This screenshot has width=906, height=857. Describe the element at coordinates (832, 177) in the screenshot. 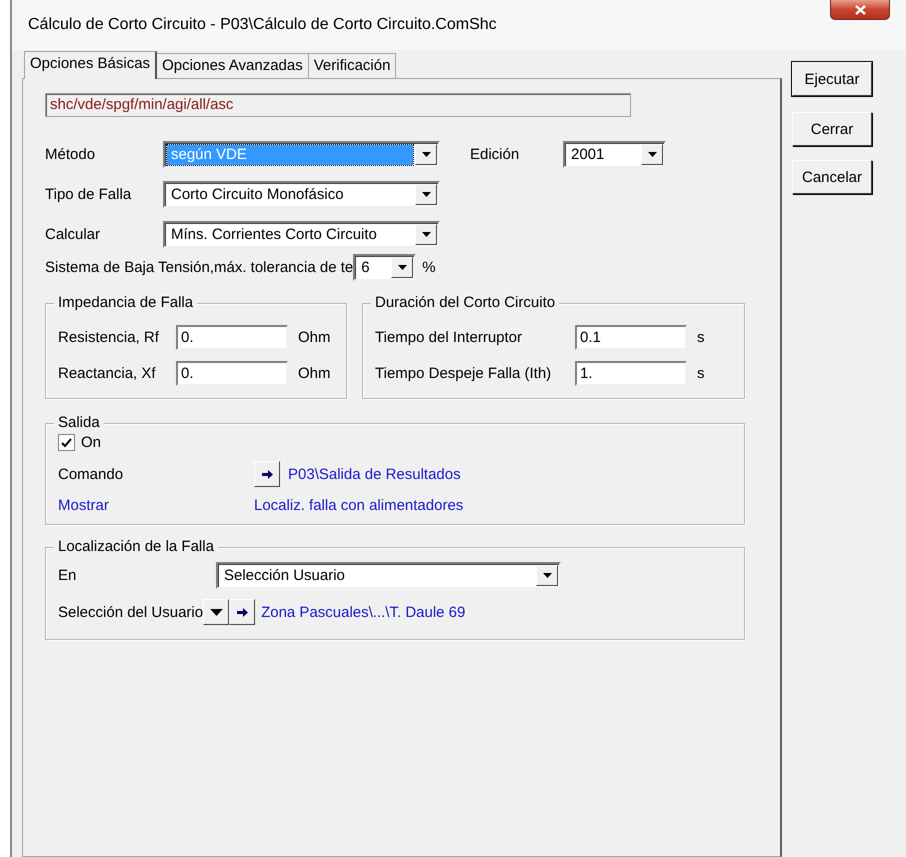

I see `button: Cancelar` at that location.